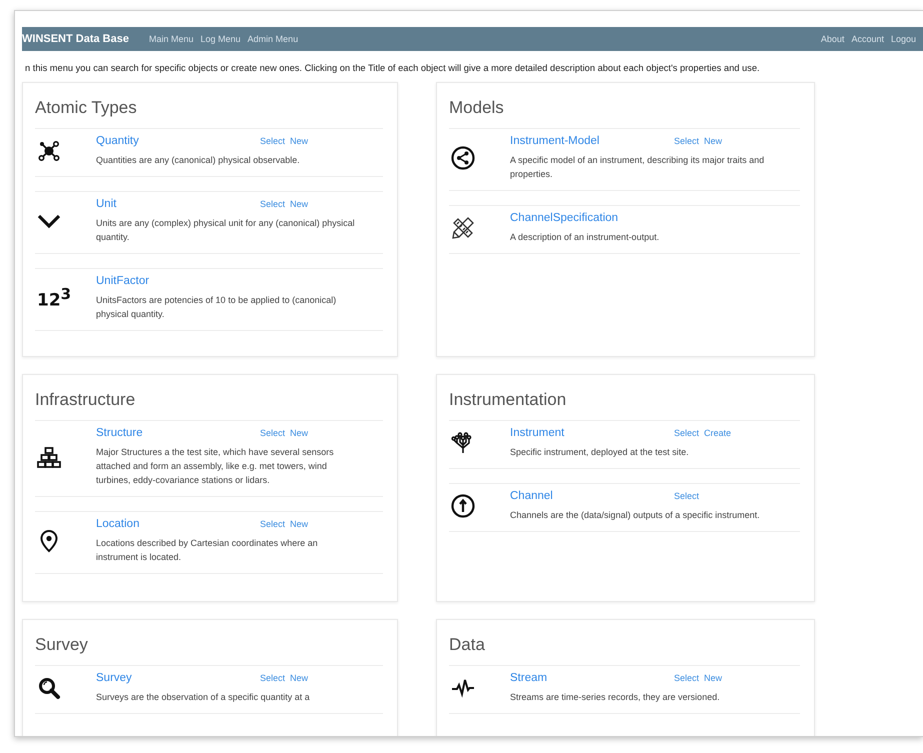 Image resolution: width=923 pixels, height=753 pixels. Describe the element at coordinates (217, 307) in the screenshot. I see `object-description: UnitsFactors are potencies of 10 to be applied to (canonical) physical quantity.` at that location.